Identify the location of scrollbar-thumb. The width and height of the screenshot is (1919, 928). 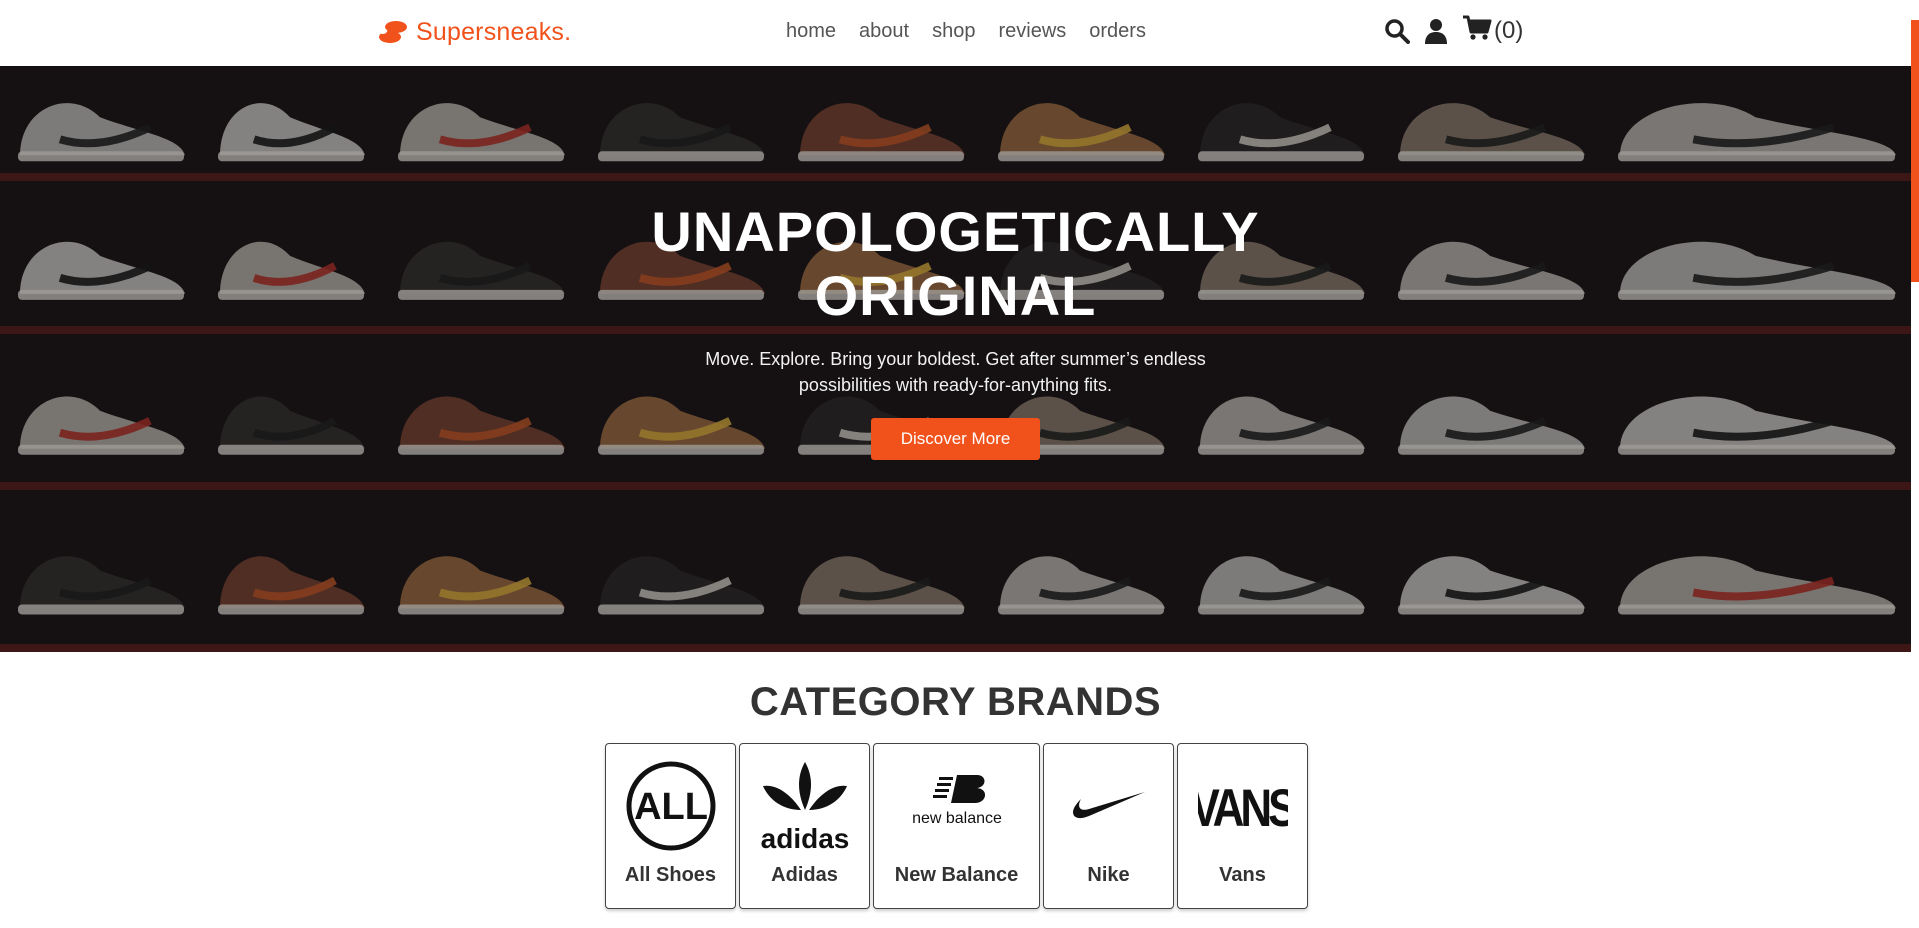
(1915, 151).